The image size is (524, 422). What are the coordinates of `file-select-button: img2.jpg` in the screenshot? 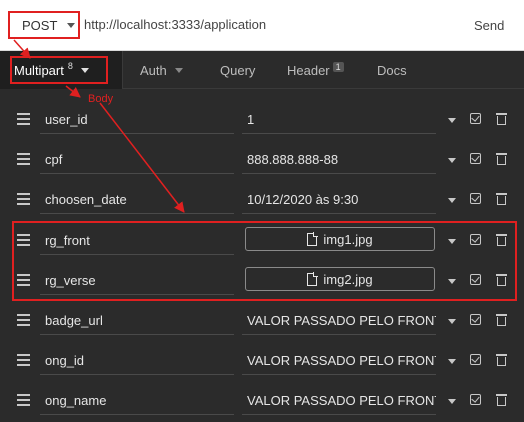 It's located at (340, 279).